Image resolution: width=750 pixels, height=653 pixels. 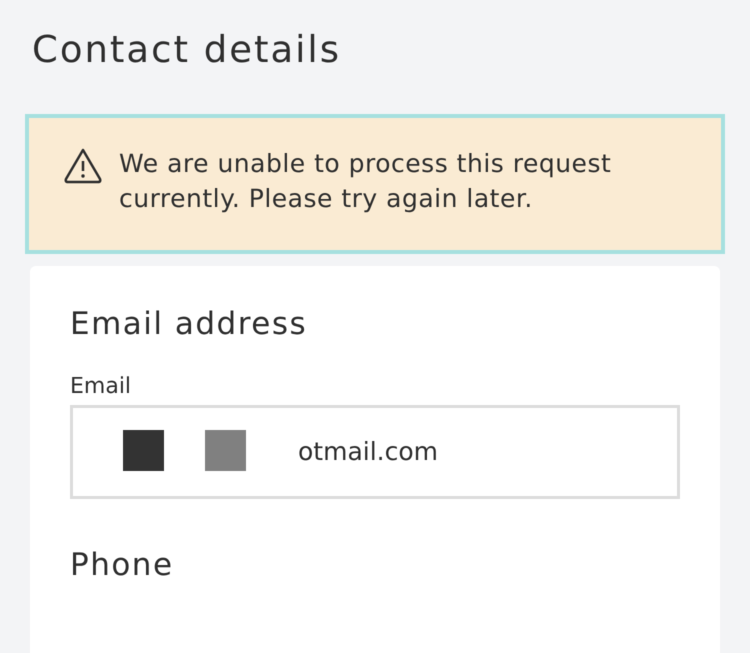 What do you see at coordinates (101, 386) in the screenshot?
I see `field-label: Email` at bounding box center [101, 386].